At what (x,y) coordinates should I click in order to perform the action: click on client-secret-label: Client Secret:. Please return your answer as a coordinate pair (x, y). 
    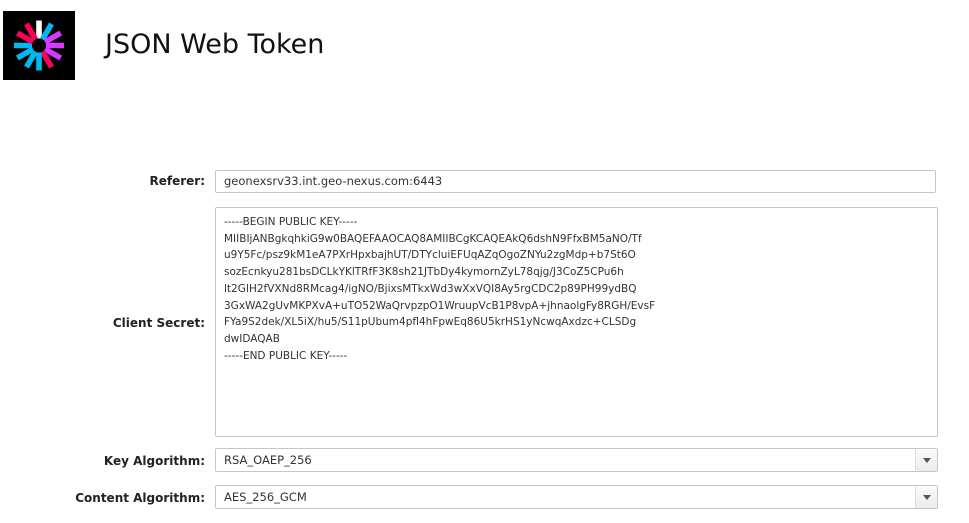
    Looking at the image, I should click on (158, 323).